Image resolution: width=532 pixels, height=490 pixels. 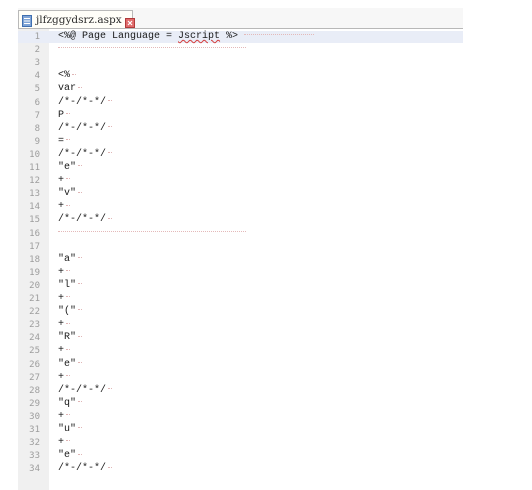 I want to click on line-text, so click(x=152, y=50).